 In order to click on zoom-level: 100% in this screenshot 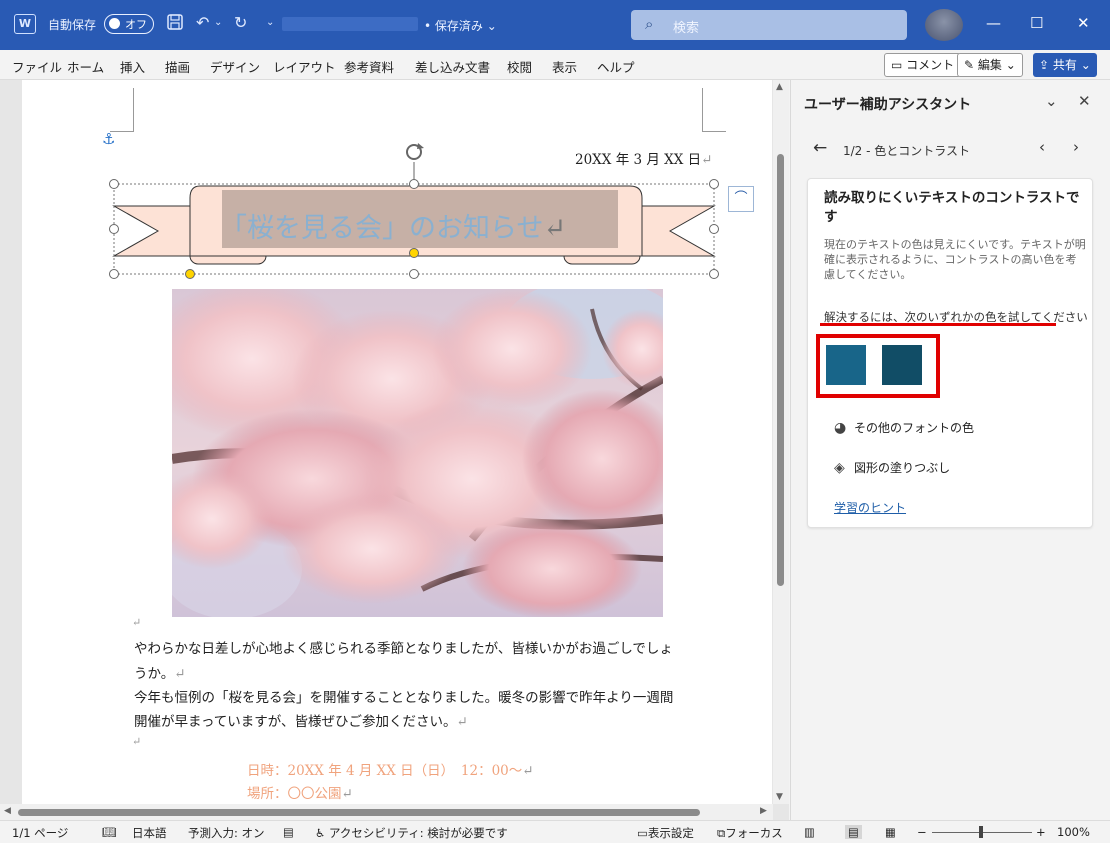, I will do `click(1073, 832)`.